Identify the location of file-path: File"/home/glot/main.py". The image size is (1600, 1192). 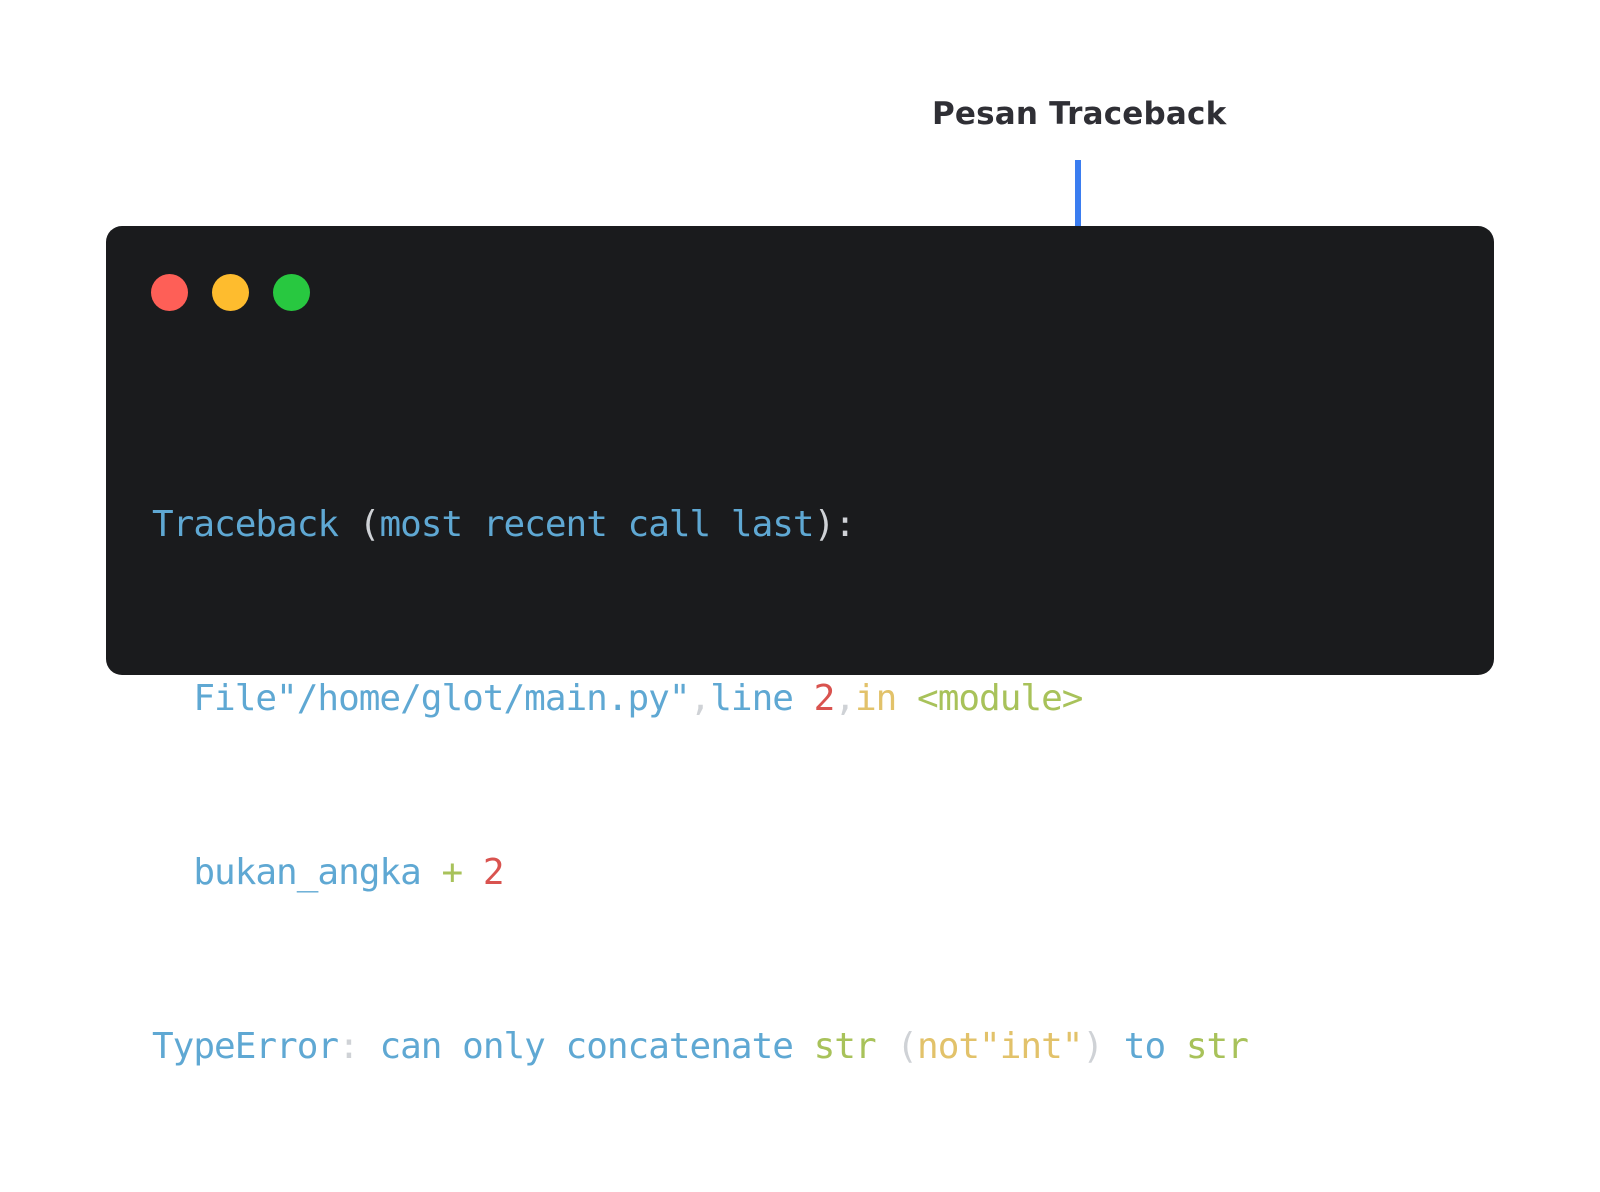
(441, 698).